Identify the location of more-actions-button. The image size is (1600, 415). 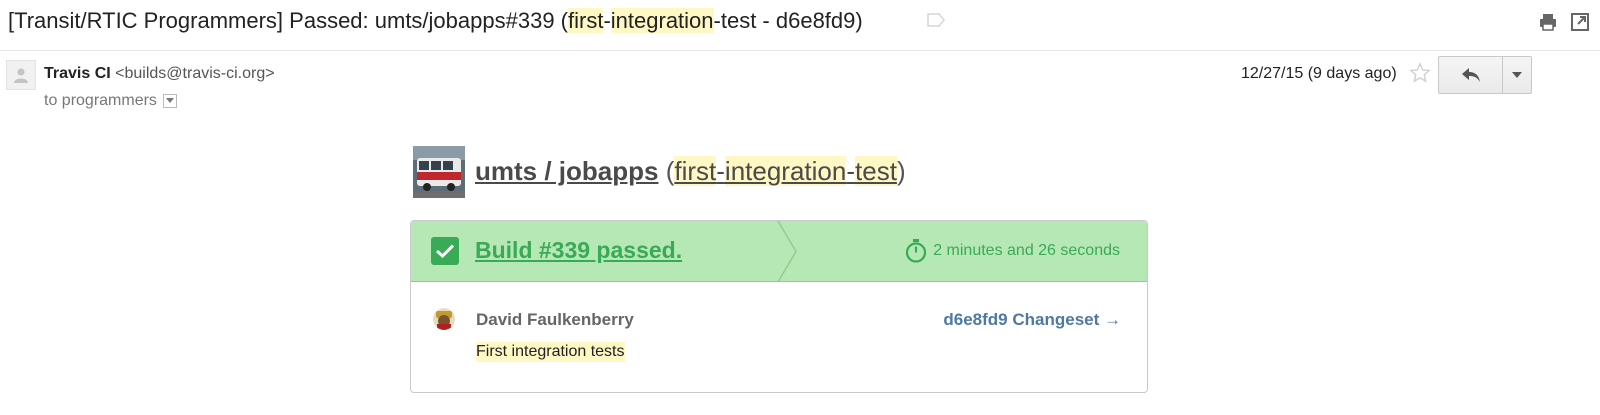
(1517, 75).